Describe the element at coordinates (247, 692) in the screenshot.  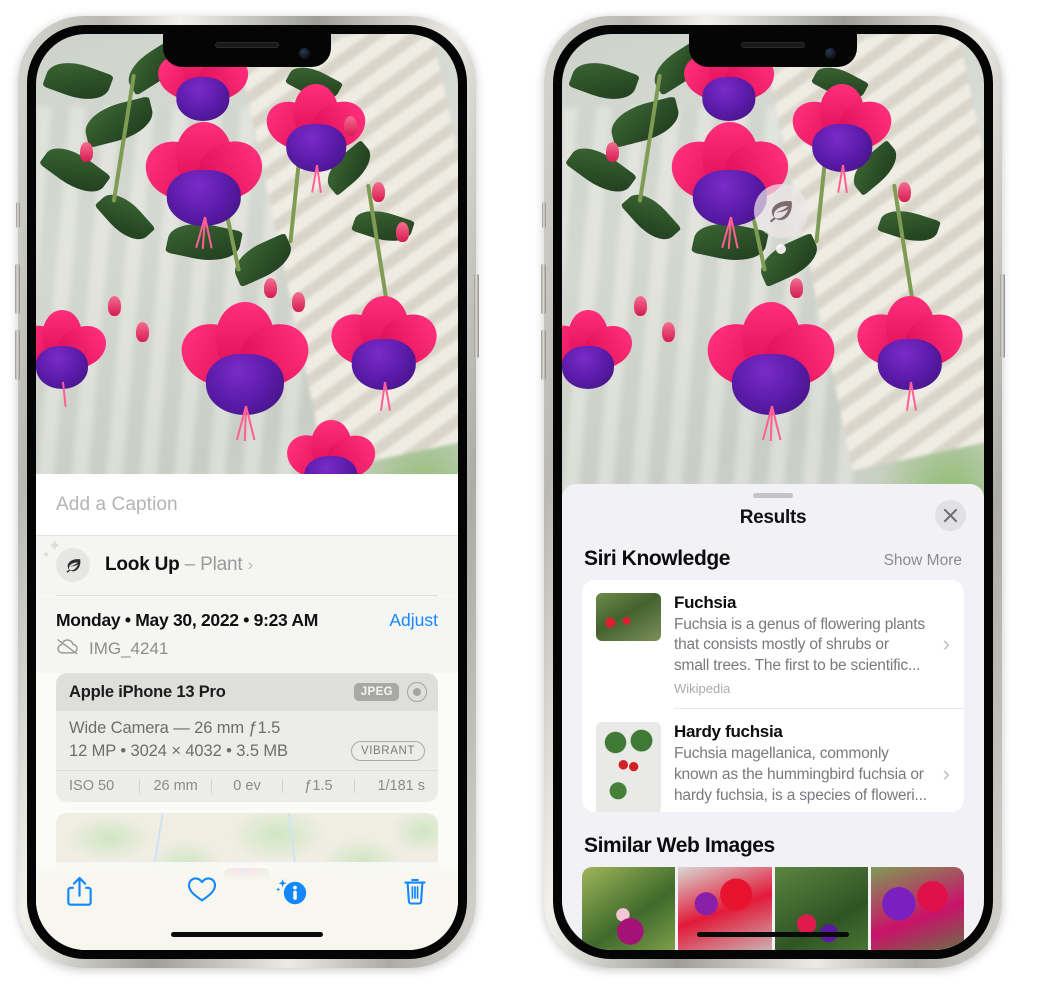
I see `exif-header: Apple iPhone 13 Pro JPEG` at that location.